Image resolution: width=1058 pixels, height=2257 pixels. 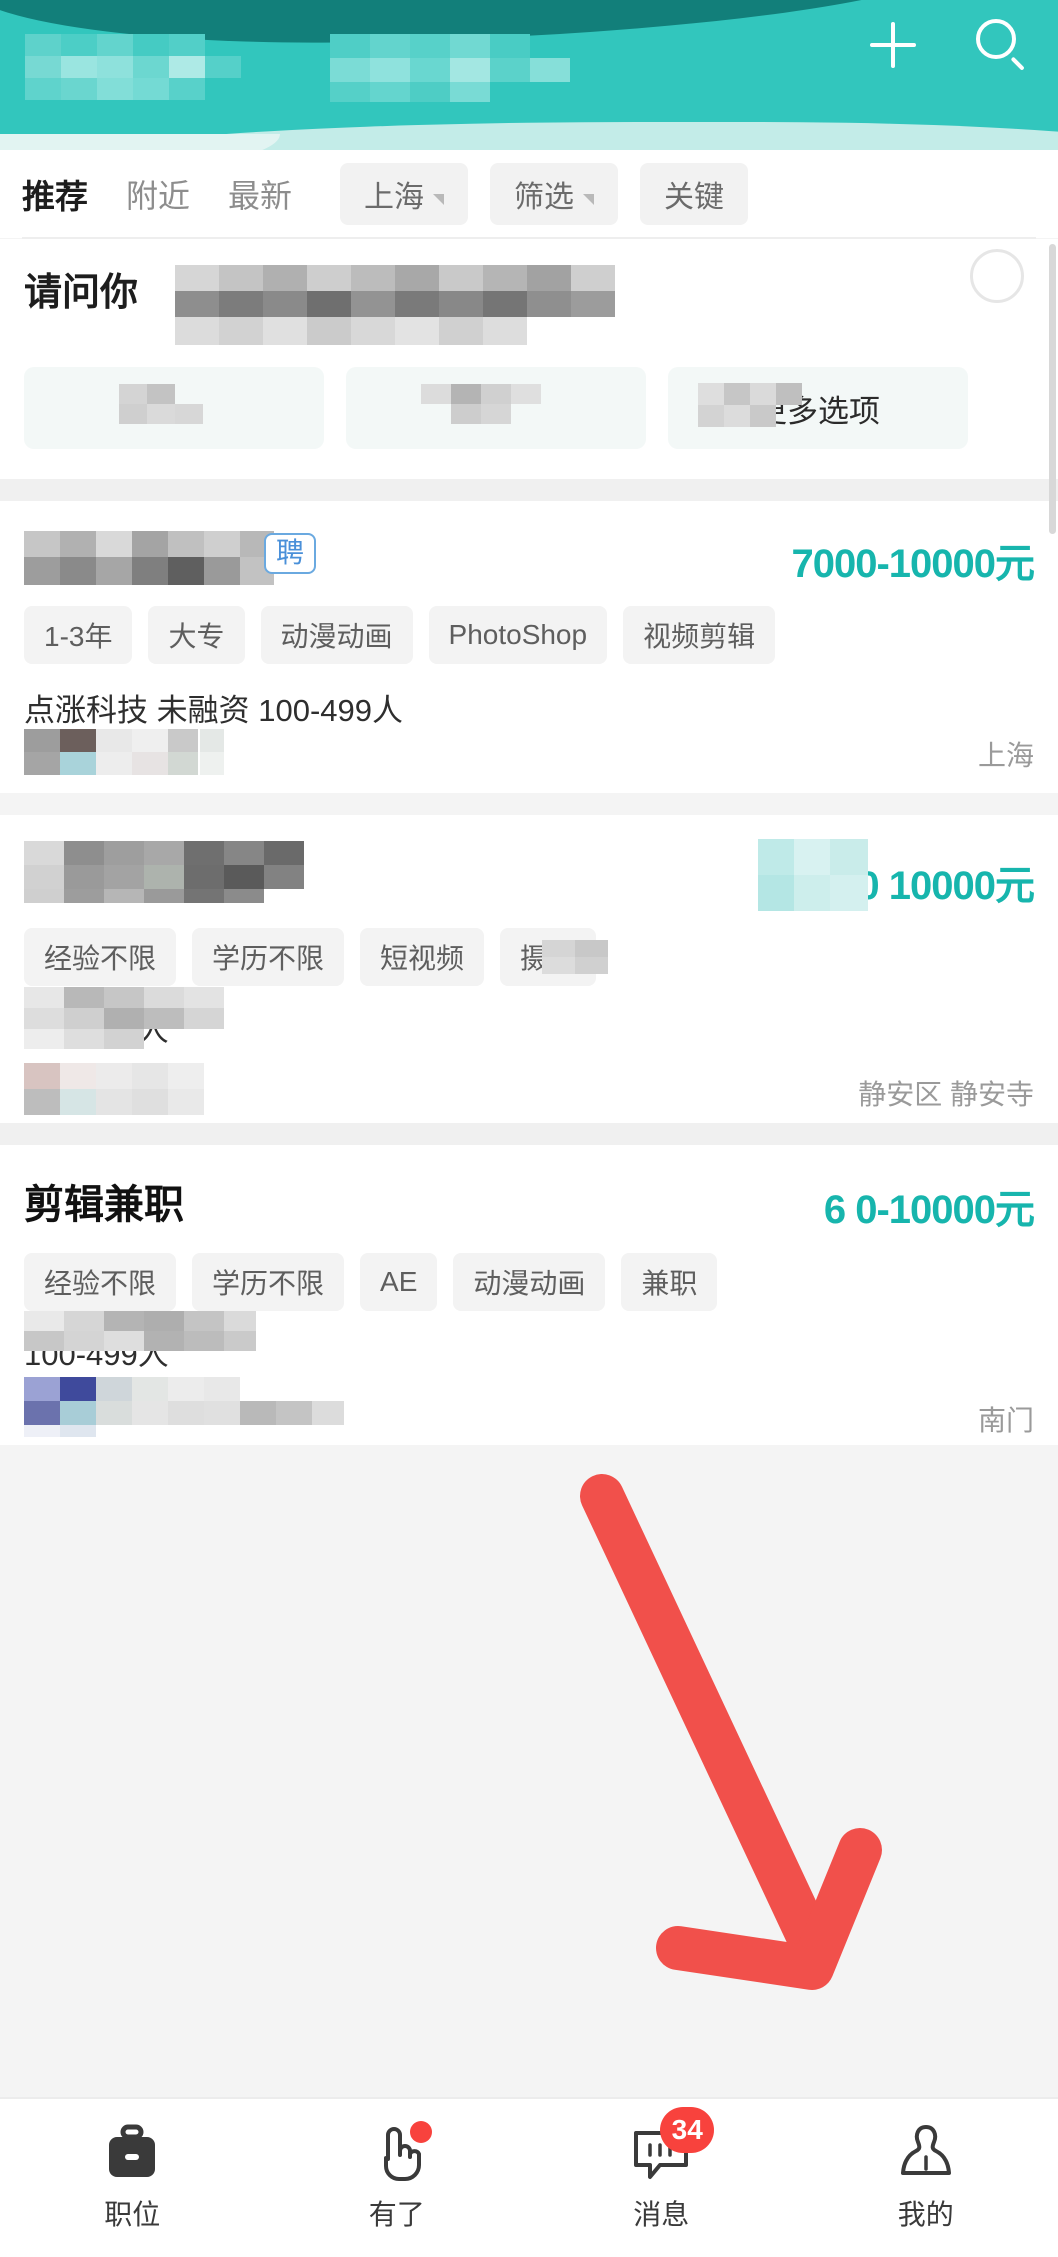 What do you see at coordinates (399, 1282) in the screenshot?
I see `job-3-tag-2: AE` at bounding box center [399, 1282].